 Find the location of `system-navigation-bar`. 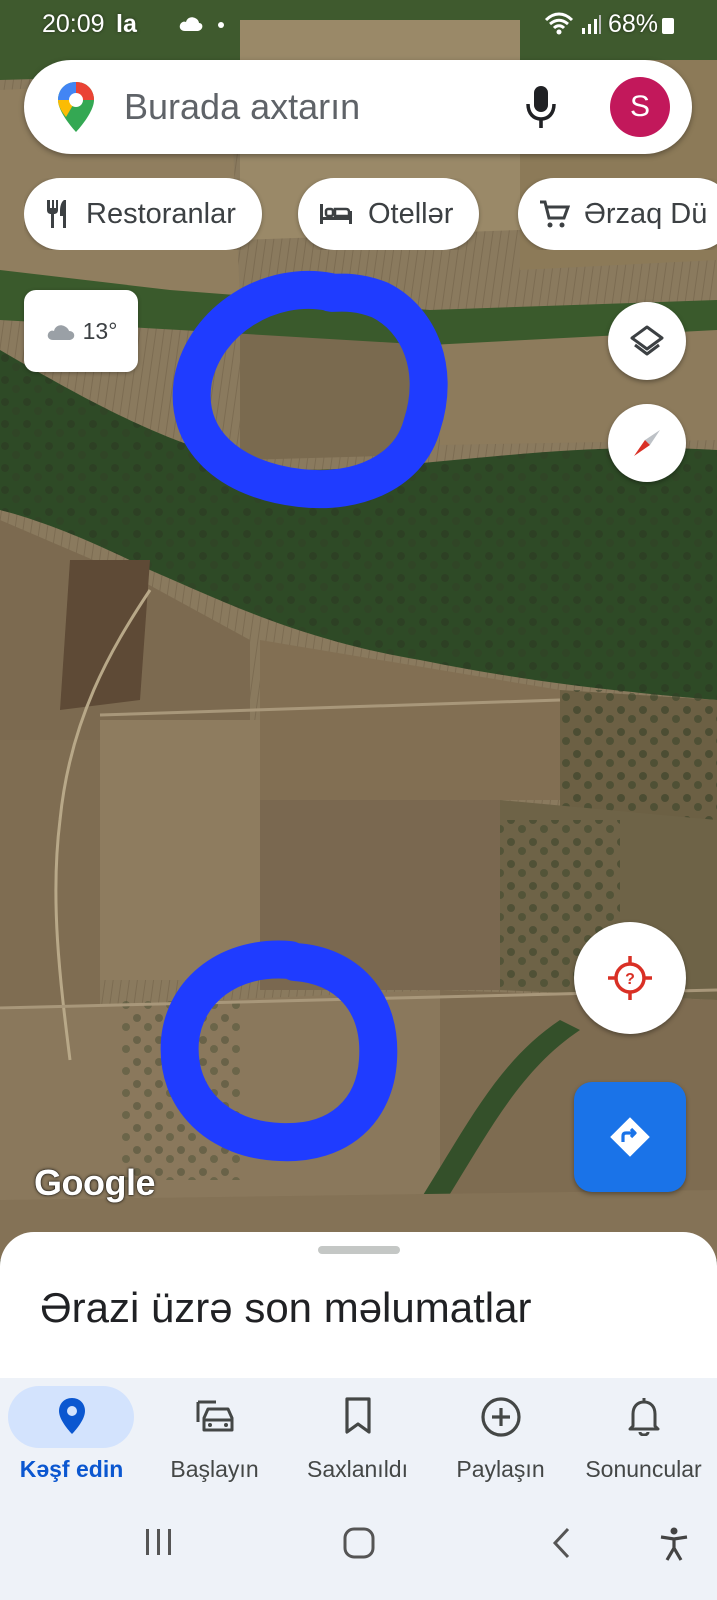

system-navigation-bar is located at coordinates (358, 1544).